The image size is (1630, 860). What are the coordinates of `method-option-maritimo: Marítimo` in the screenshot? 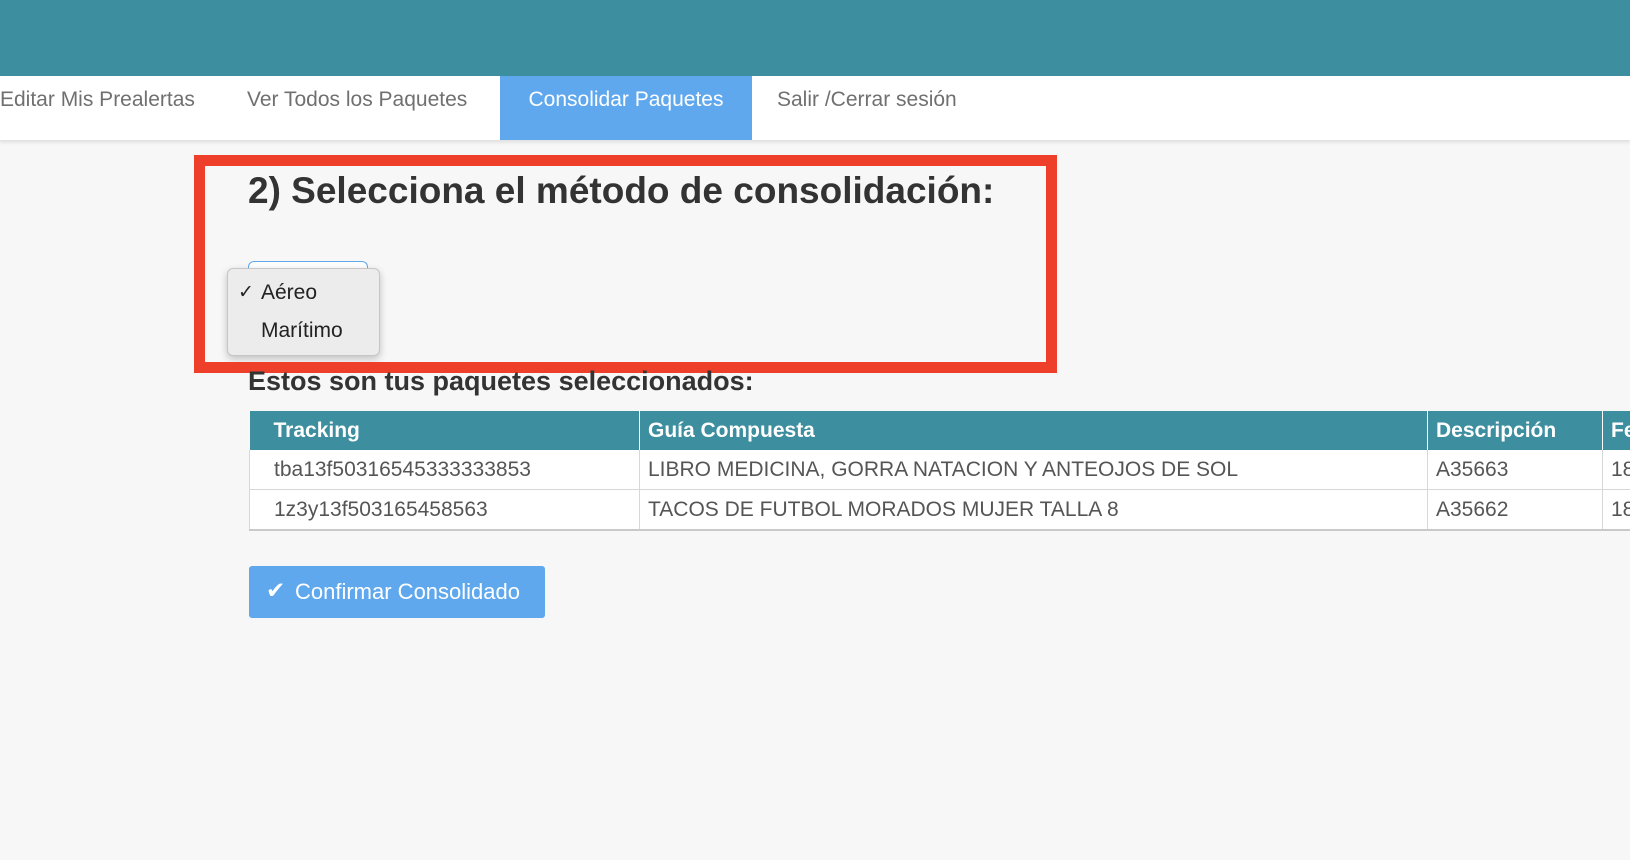 It's located at (303, 331).